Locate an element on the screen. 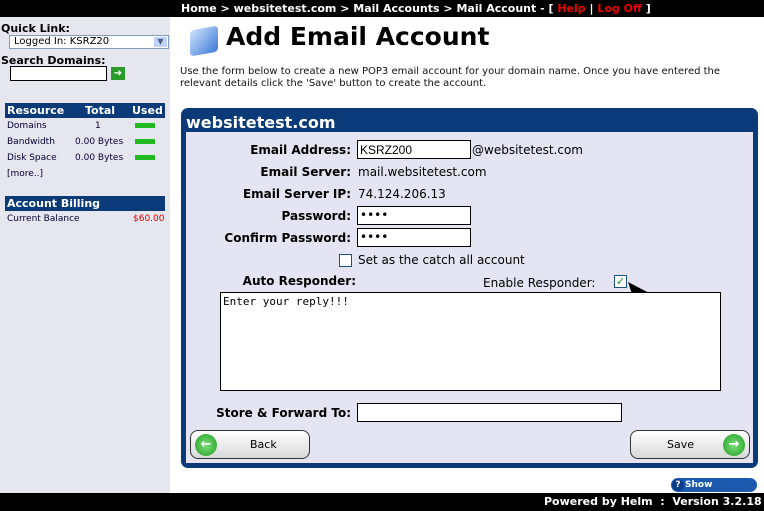 This screenshot has height=511, width=764. help-icon: ? is located at coordinates (678, 485).